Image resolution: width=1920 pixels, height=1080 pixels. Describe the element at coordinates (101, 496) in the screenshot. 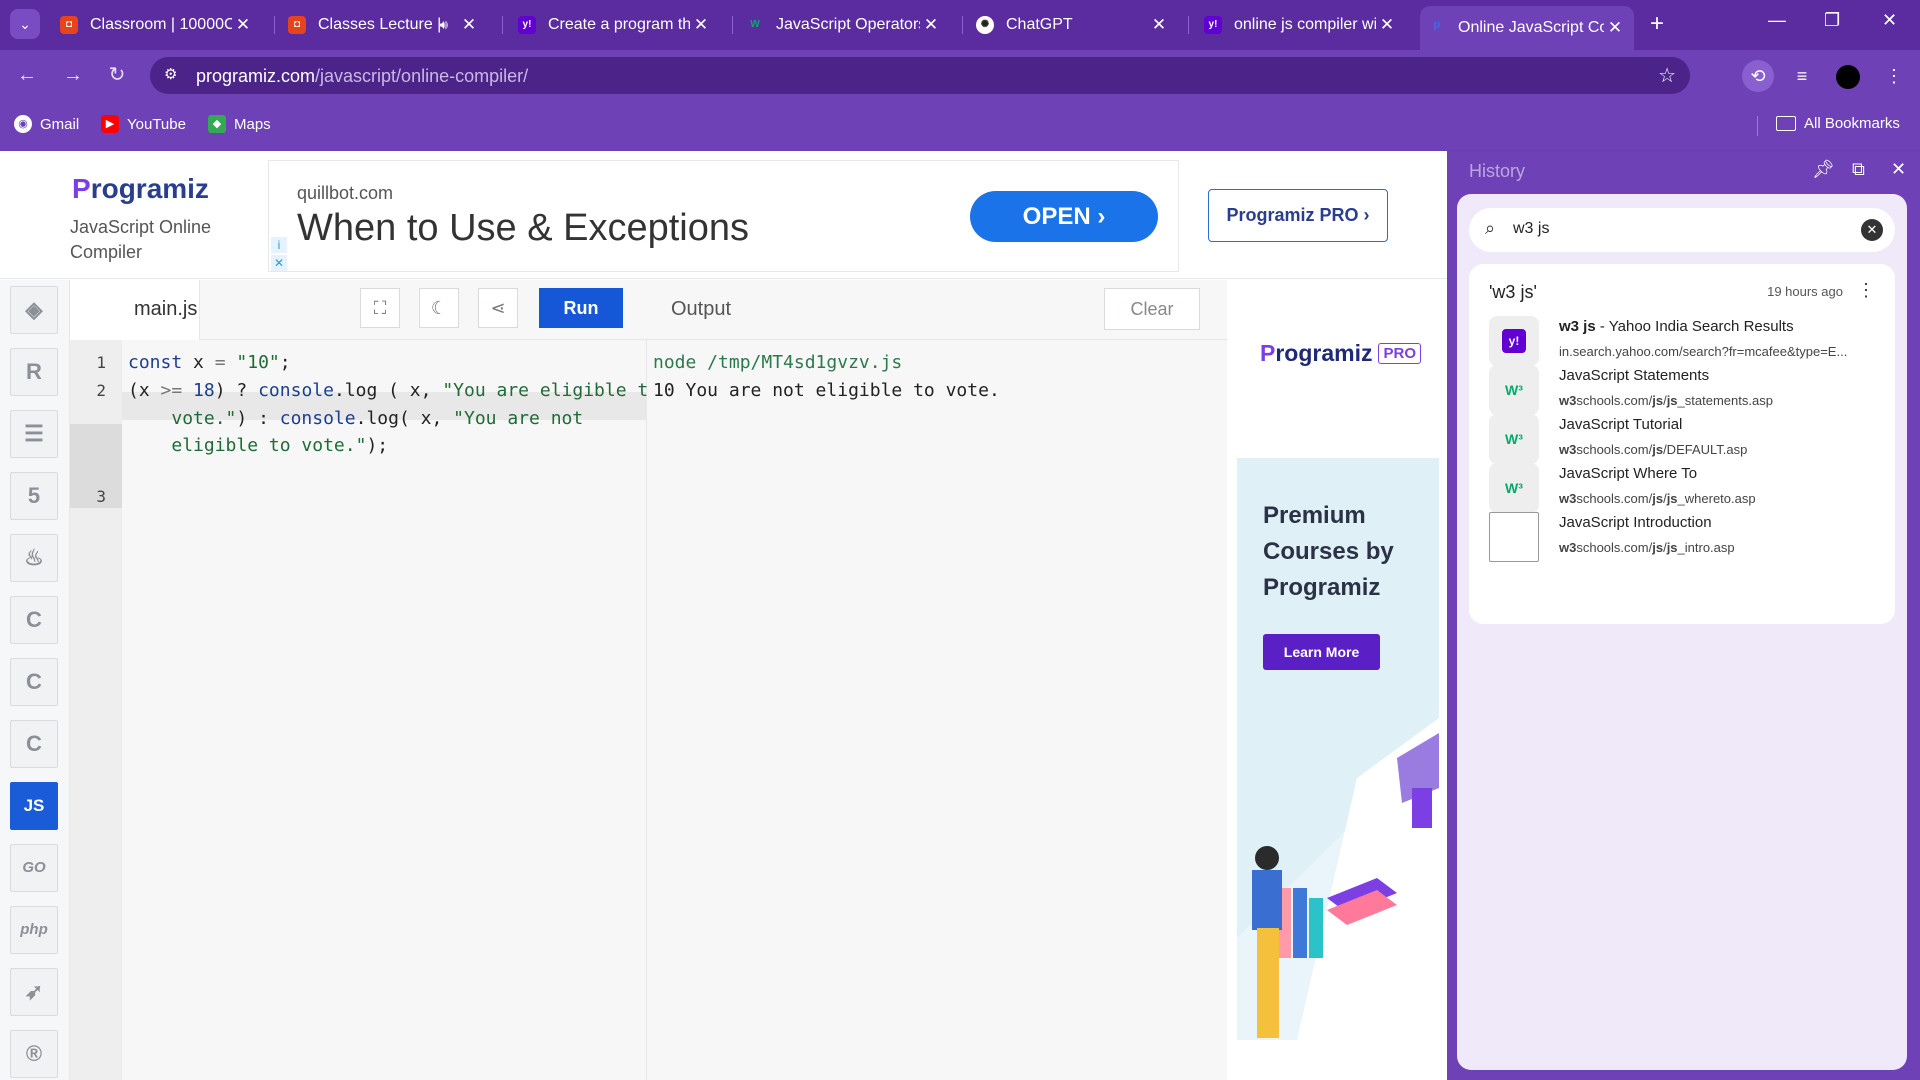

I see `line-number: 3` at that location.